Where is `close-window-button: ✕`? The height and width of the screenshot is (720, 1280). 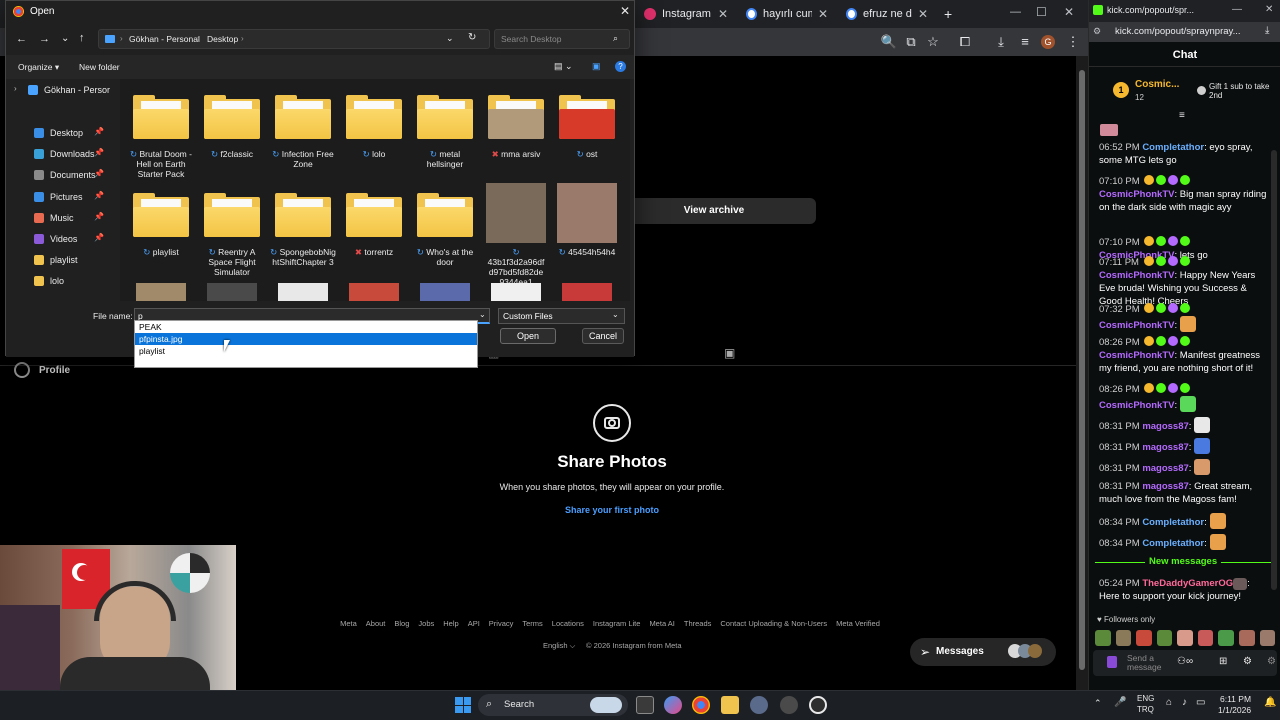 close-window-button: ✕ is located at coordinates (1269, 9).